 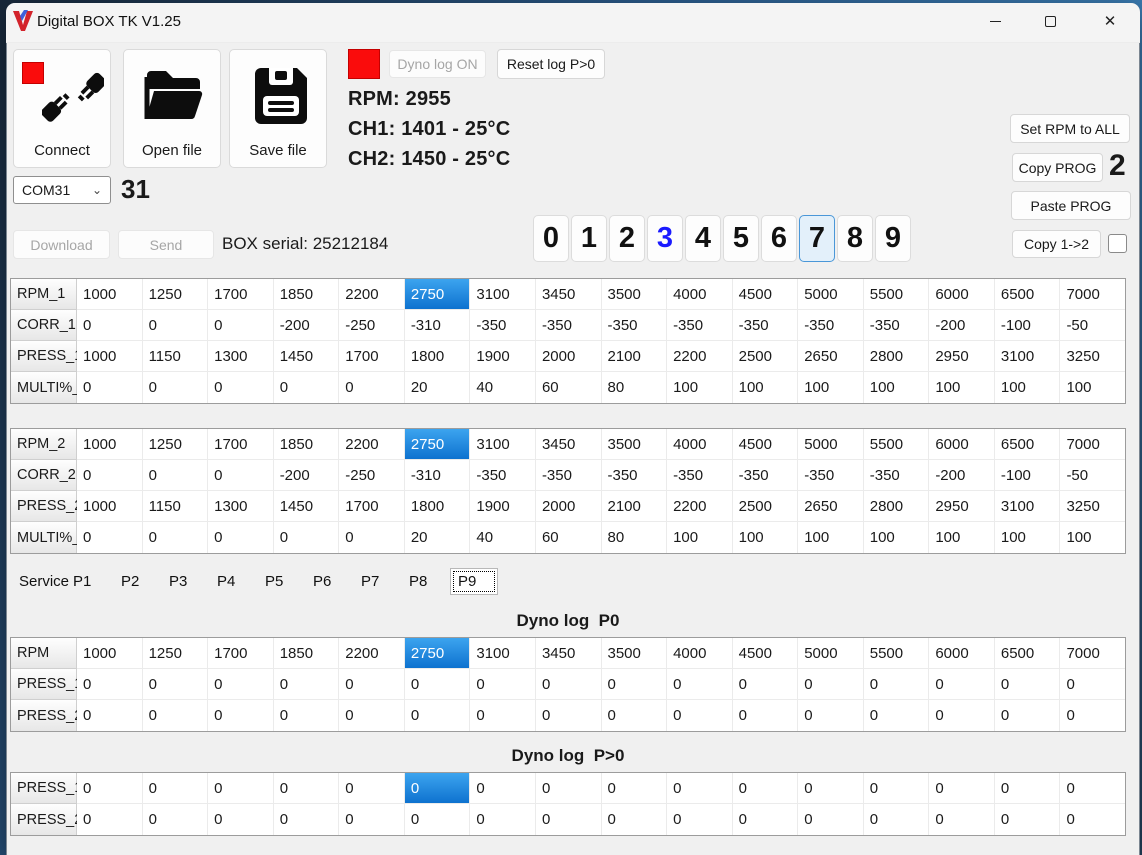 What do you see at coordinates (1050, 21) in the screenshot?
I see `maximize-button` at bounding box center [1050, 21].